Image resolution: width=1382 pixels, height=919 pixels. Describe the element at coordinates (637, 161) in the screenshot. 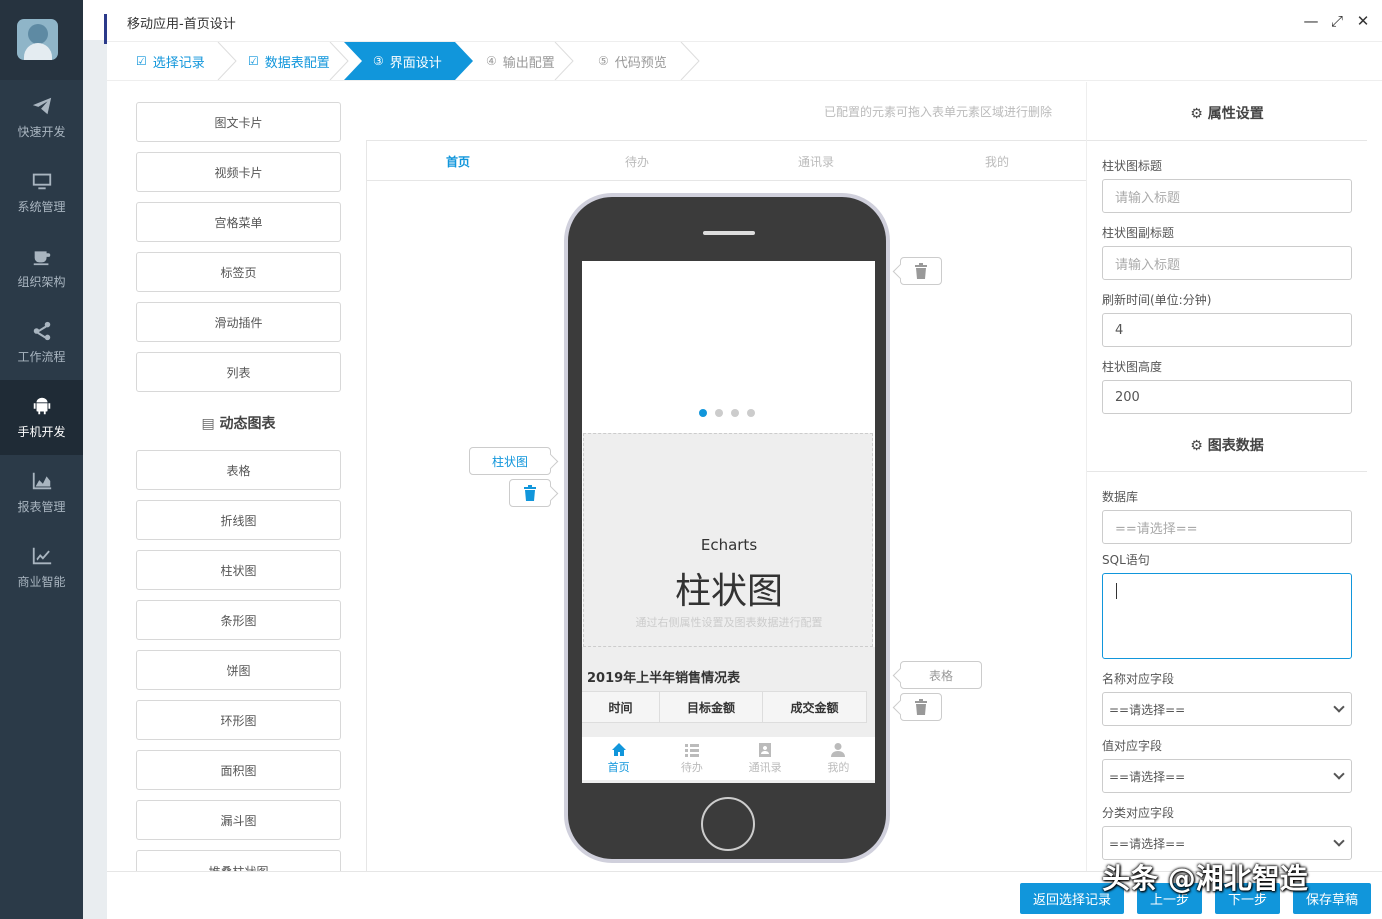

I see `tab-todo: 待办` at that location.